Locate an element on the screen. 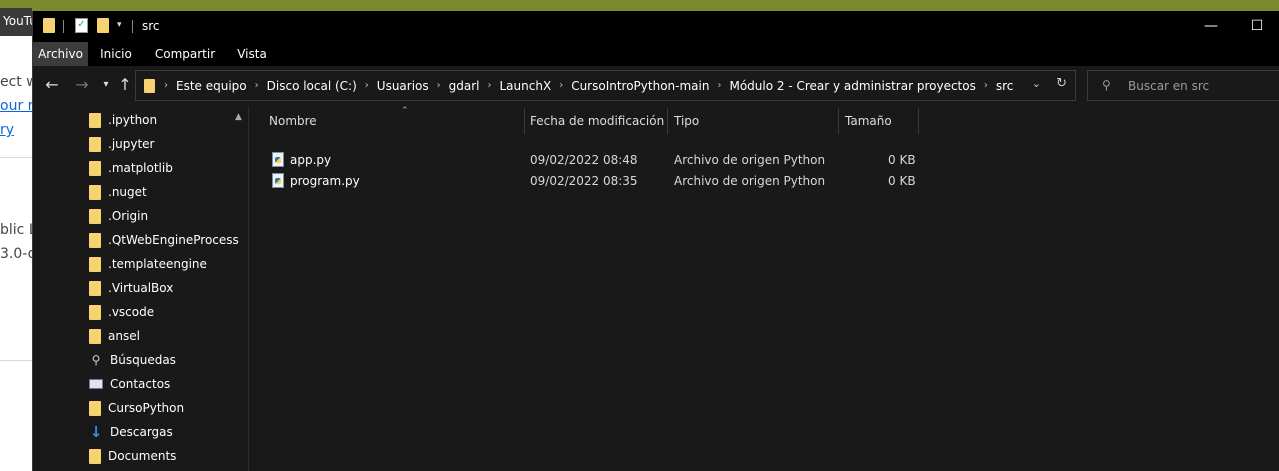 This screenshot has width=1279, height=471. back-arrow-icon: ← is located at coordinates (52, 85).